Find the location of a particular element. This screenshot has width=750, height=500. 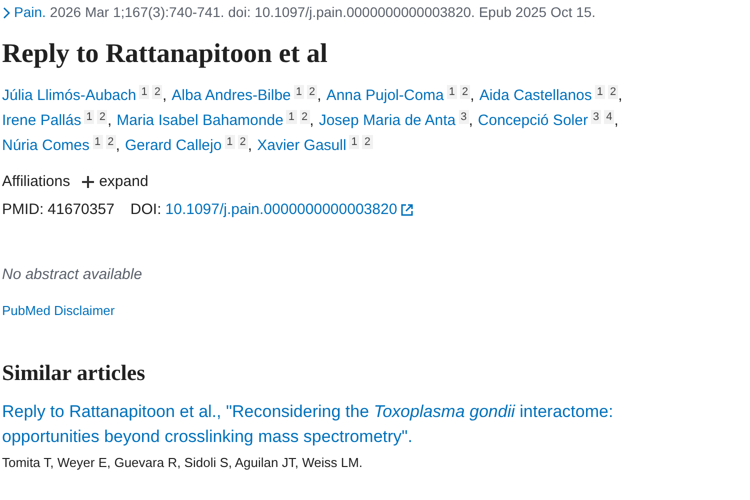

plus-icon is located at coordinates (88, 182).